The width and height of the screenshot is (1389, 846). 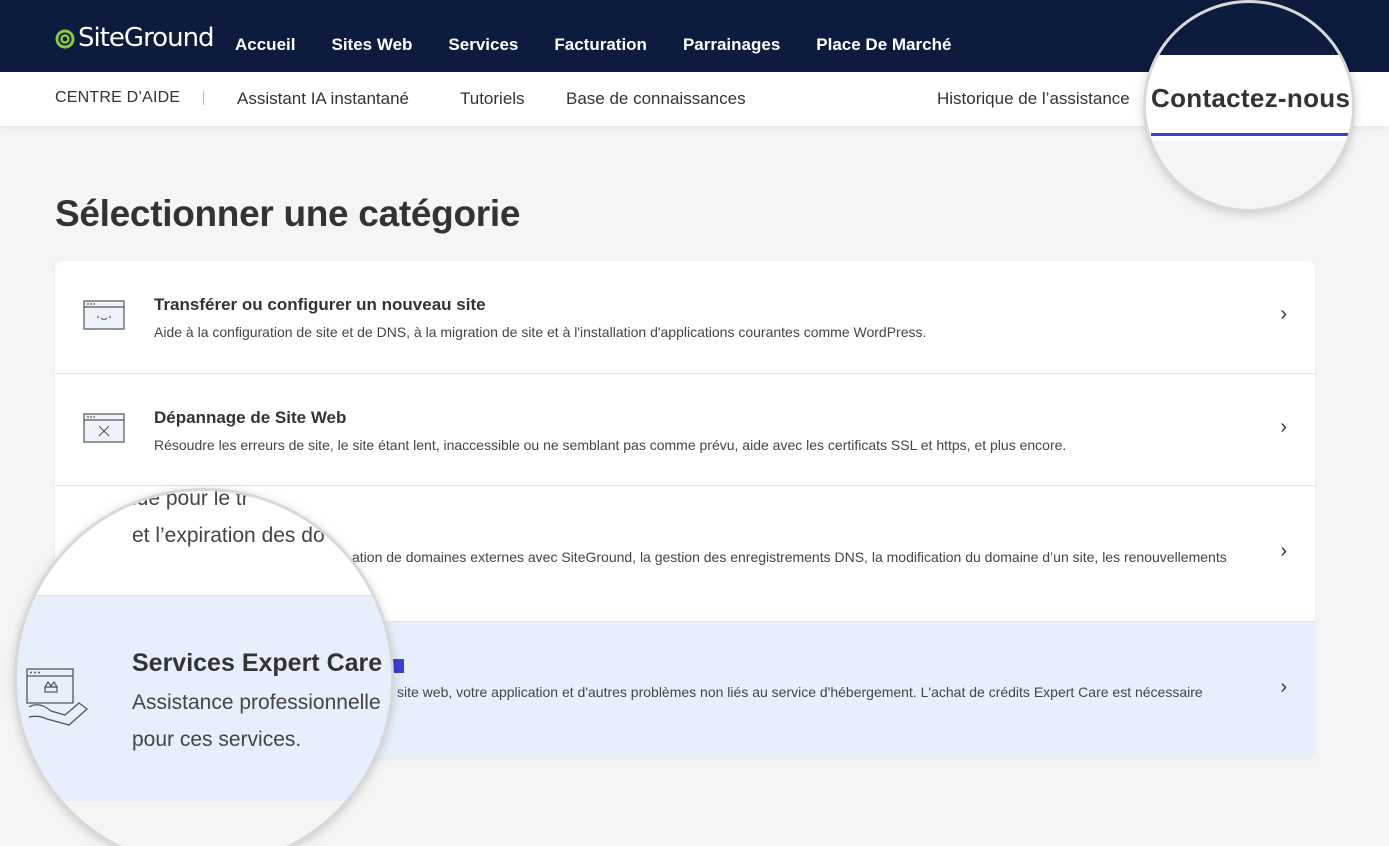 I want to click on nav-sites-web: Sites Web, so click(x=371, y=45).